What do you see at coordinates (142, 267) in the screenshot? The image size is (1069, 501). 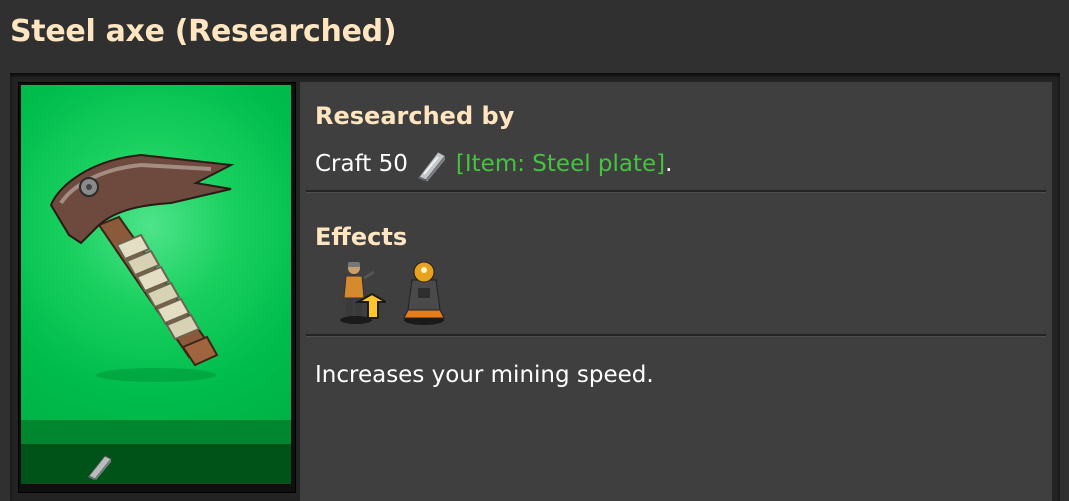 I see `steel-axe-icon` at bounding box center [142, 267].